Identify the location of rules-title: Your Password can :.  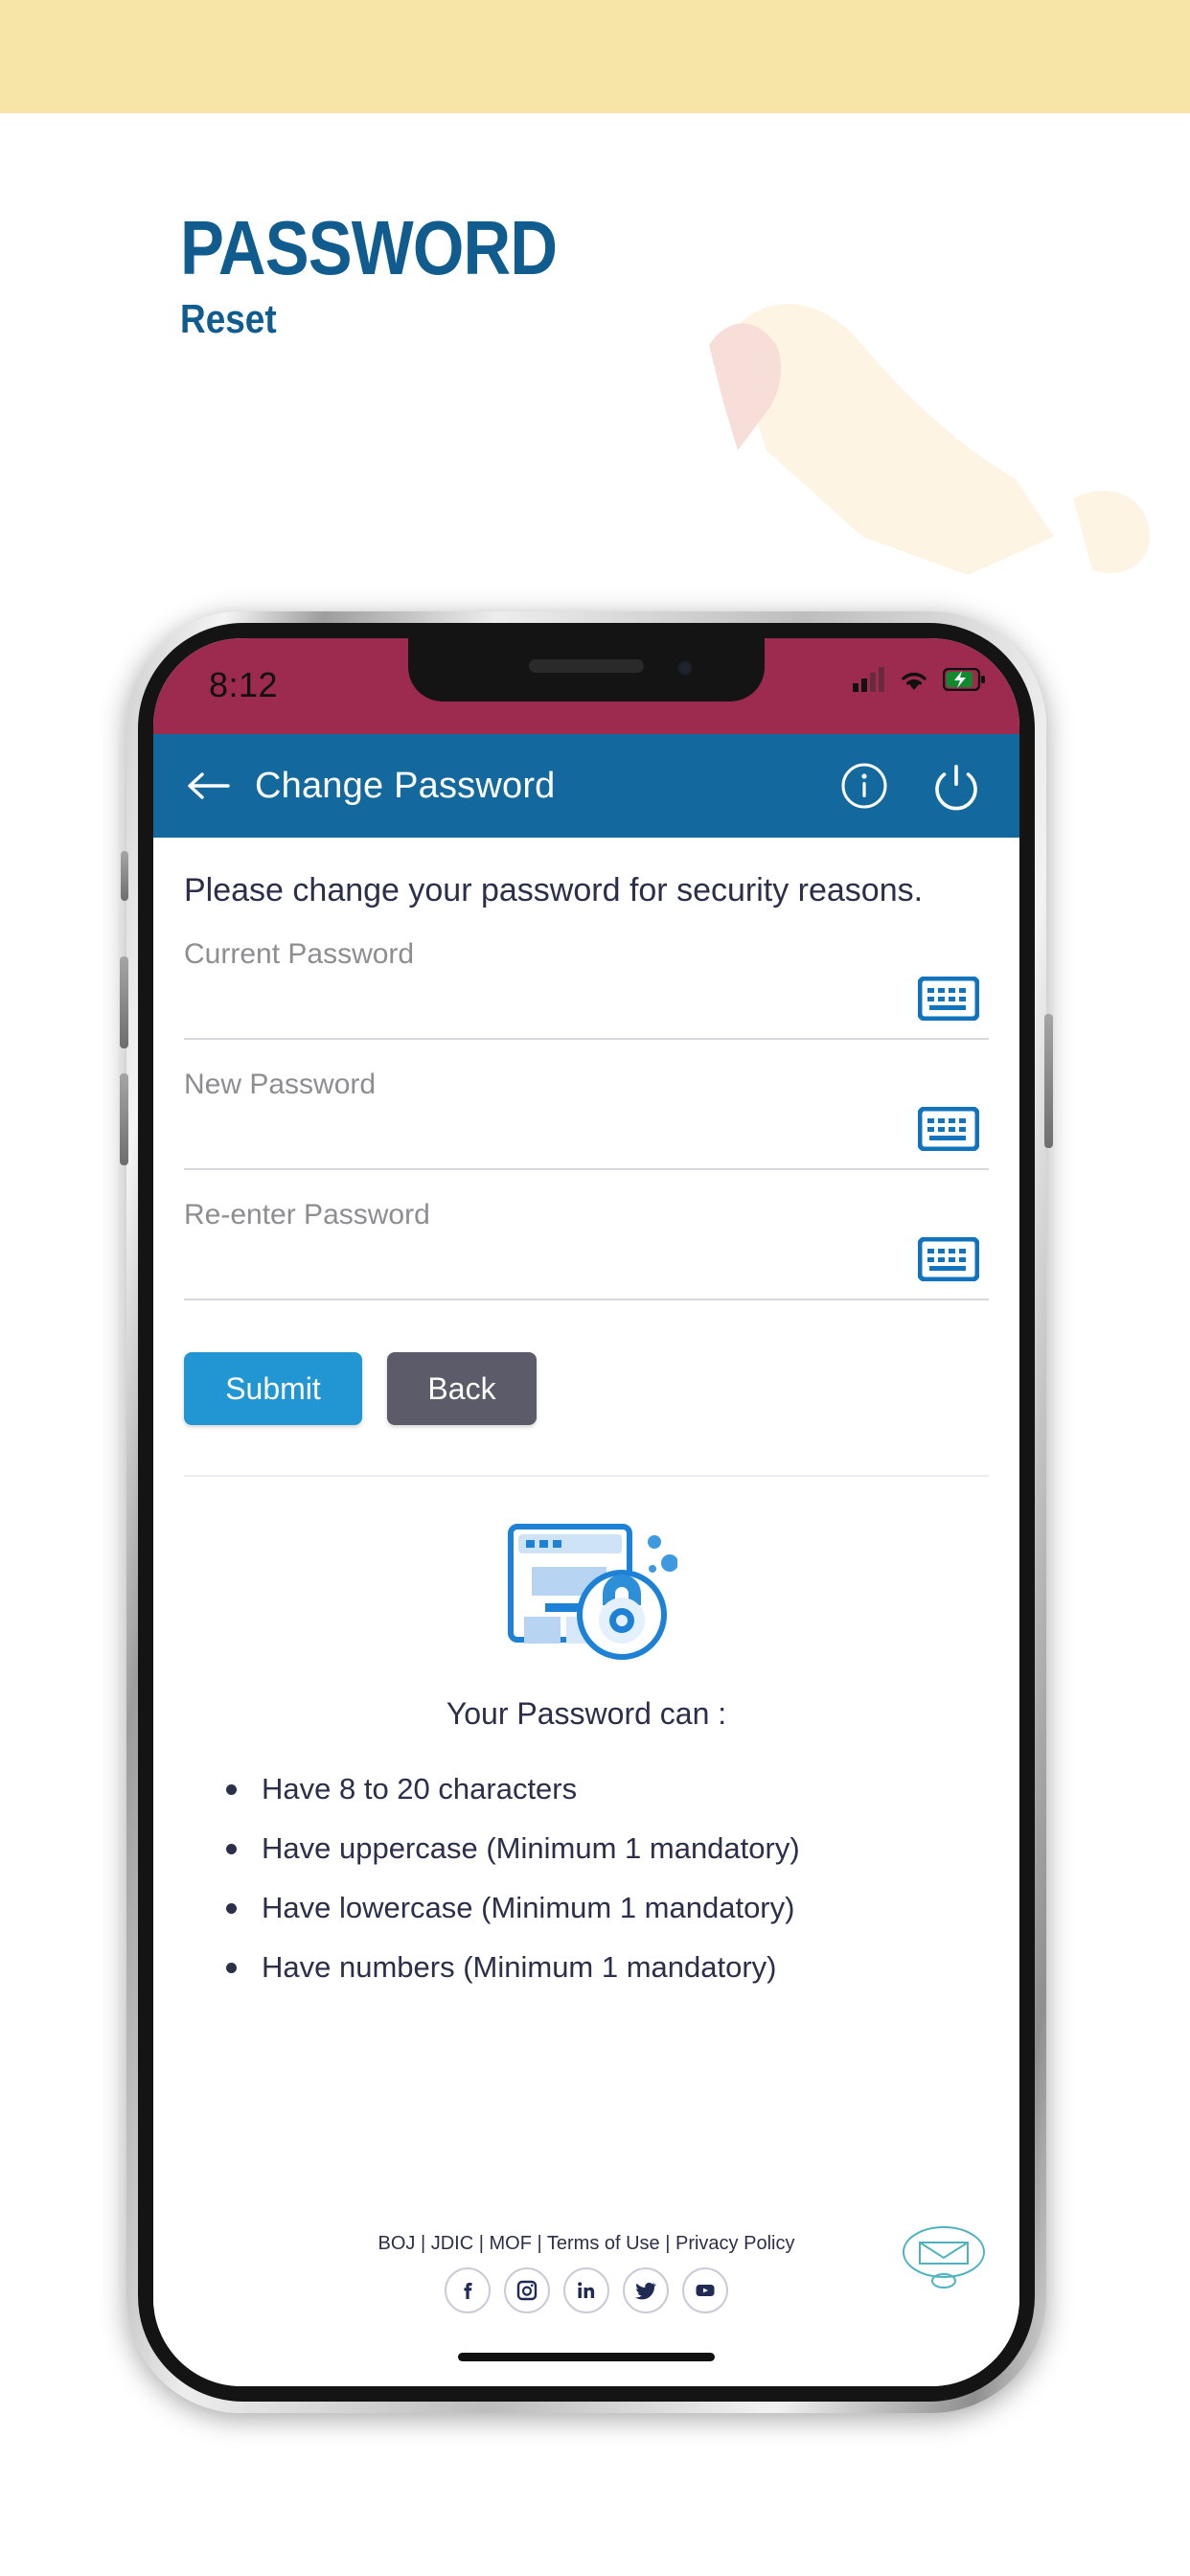
(587, 1713).